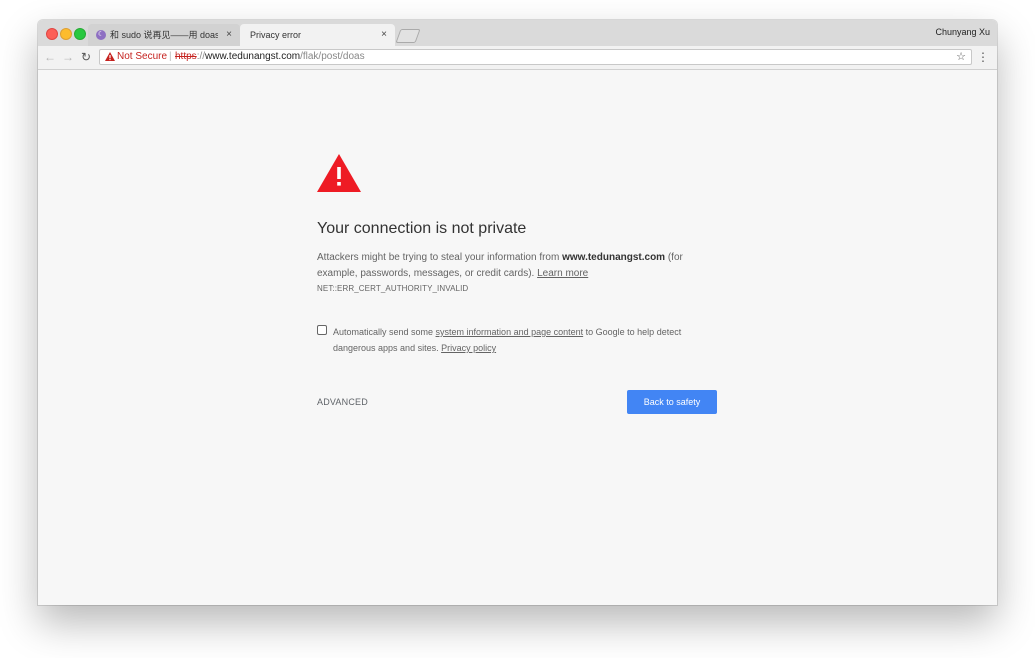 The height and width of the screenshot is (658, 1035). Describe the element at coordinates (468, 348) in the screenshot. I see `privacy-policy-link: Privacy policy` at that location.